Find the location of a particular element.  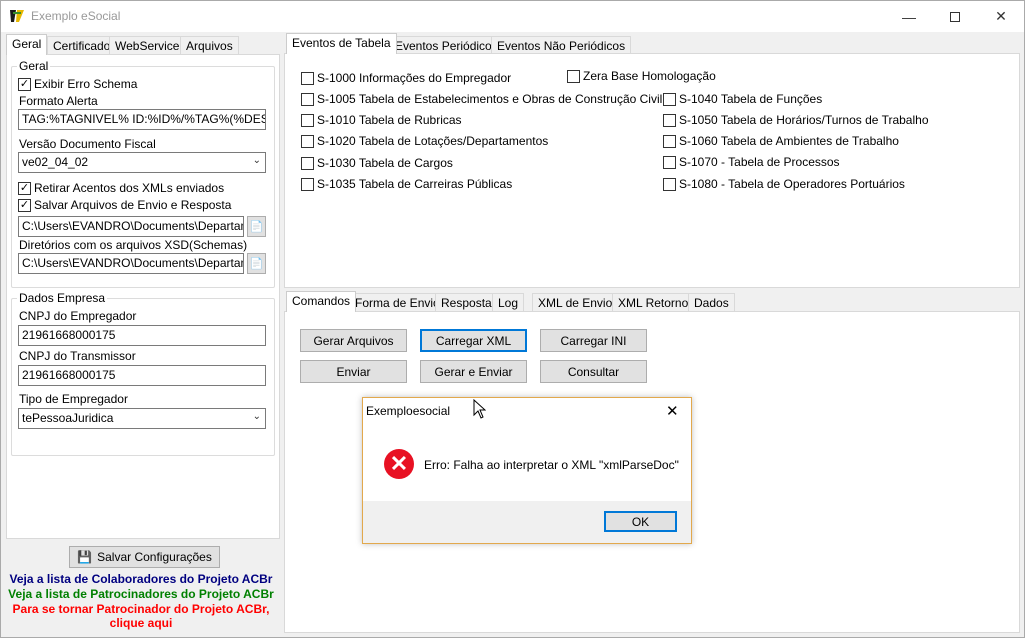

consultar-button: Consultar is located at coordinates (593, 371).